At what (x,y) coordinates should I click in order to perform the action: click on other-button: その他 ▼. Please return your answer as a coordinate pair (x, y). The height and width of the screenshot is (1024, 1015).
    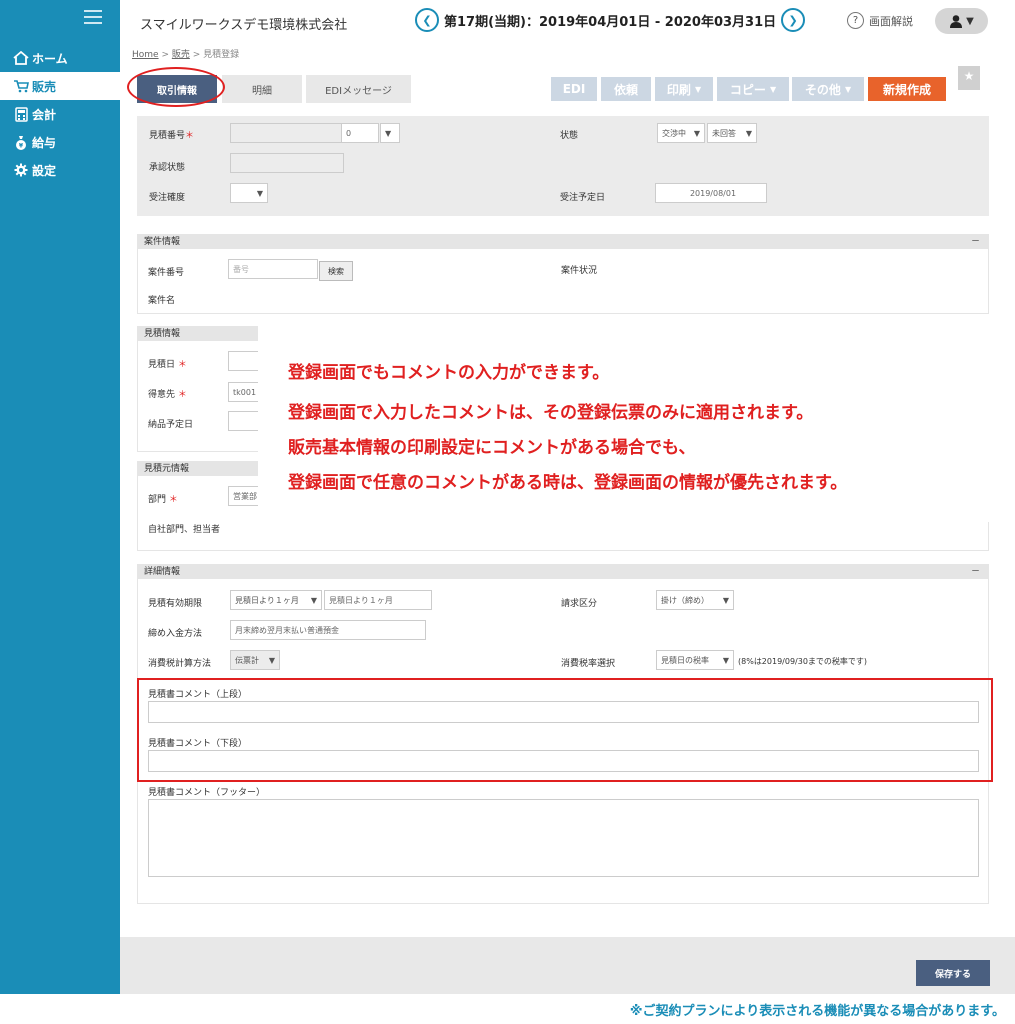
    Looking at the image, I should click on (828, 89).